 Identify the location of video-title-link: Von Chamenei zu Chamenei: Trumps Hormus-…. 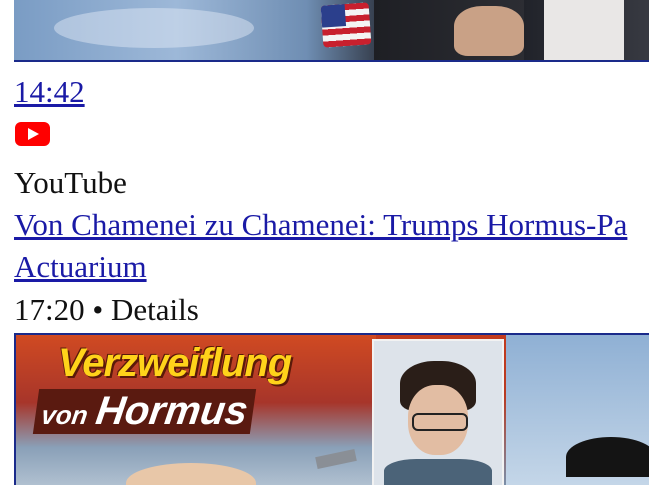
(320, 225).